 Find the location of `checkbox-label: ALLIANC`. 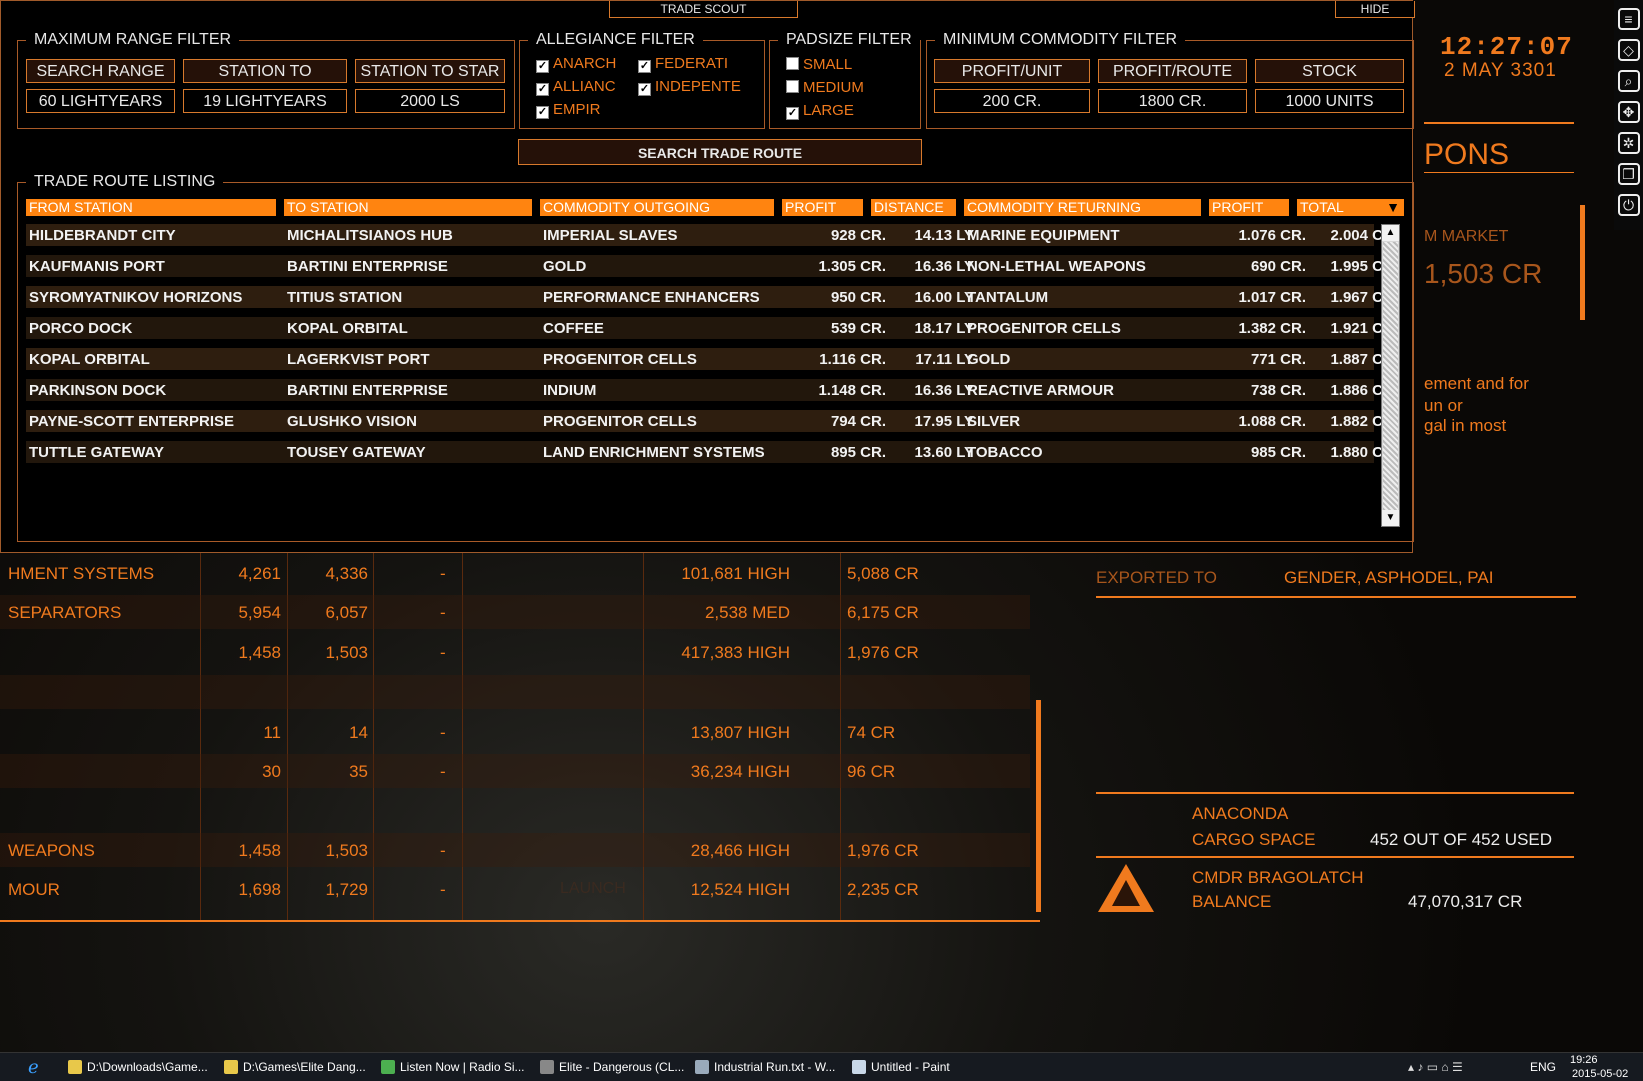

checkbox-label: ALLIANC is located at coordinates (584, 86).